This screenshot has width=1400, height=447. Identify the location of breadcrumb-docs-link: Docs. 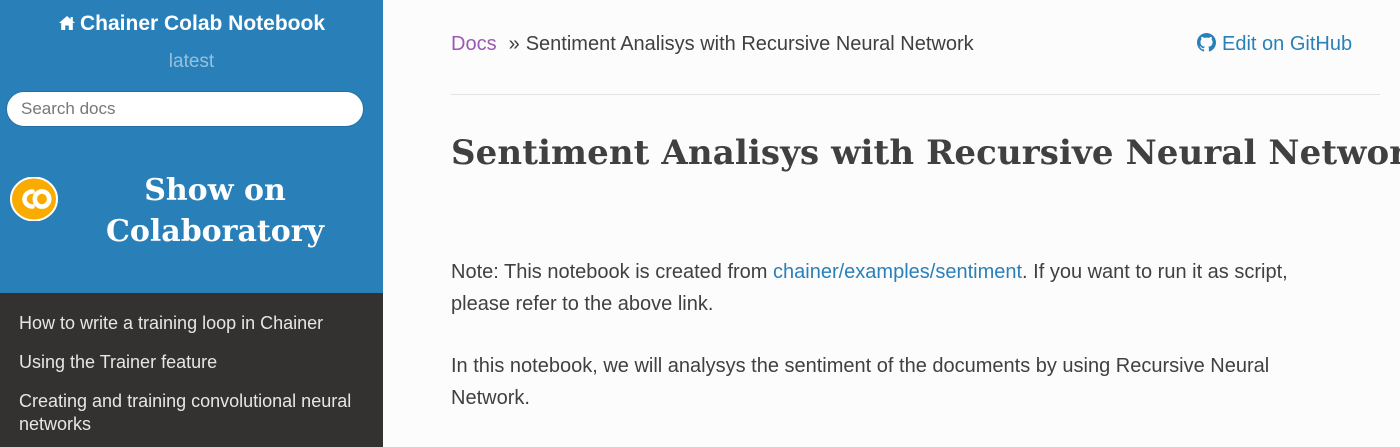
(474, 44).